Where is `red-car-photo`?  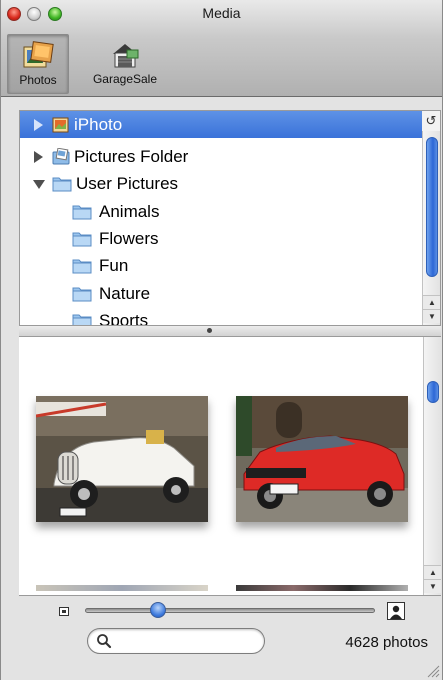 red-car-photo is located at coordinates (322, 459).